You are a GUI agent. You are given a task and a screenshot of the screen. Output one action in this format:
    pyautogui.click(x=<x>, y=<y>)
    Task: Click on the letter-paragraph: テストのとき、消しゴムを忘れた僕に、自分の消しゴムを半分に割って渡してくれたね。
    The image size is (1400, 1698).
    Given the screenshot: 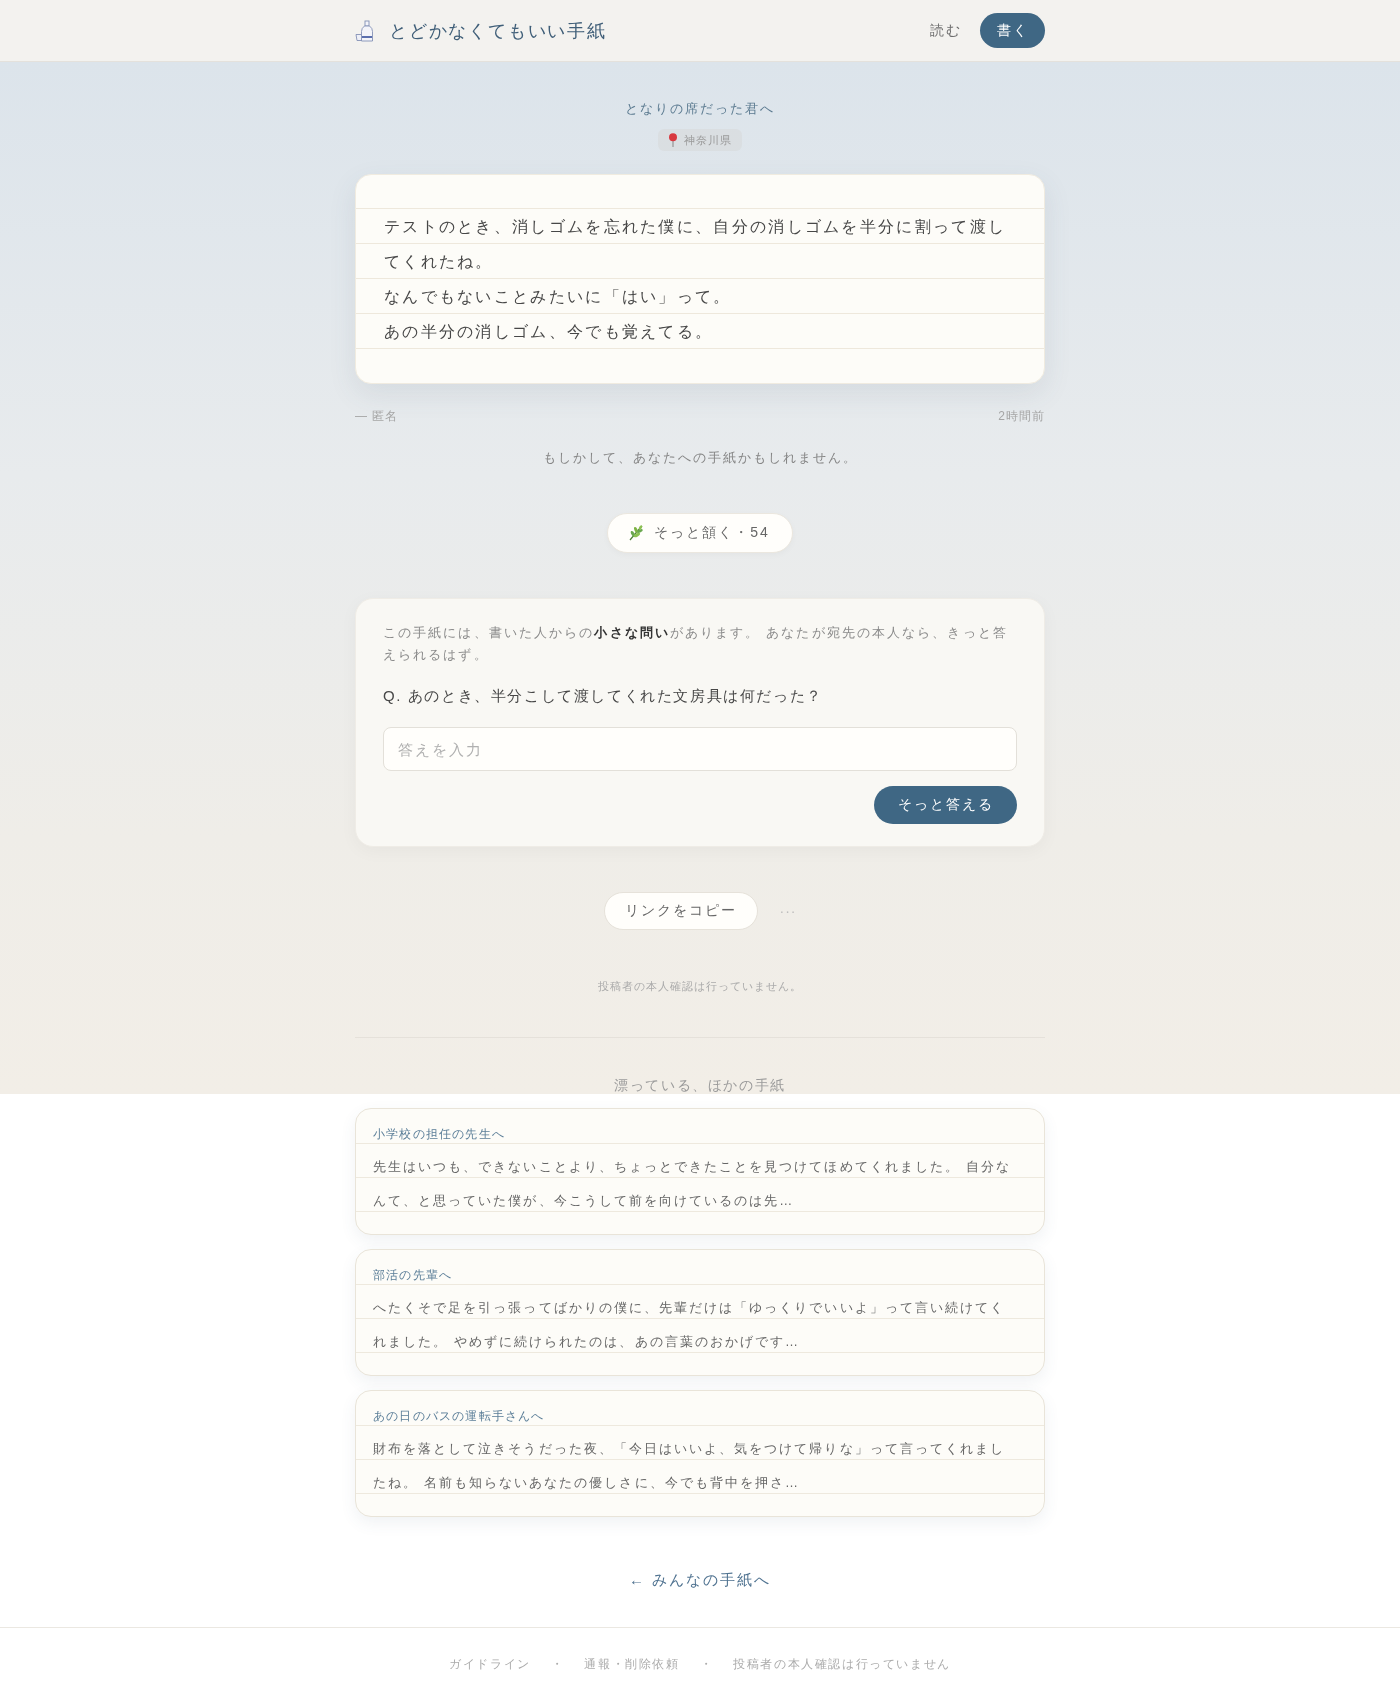 What is the action you would take?
    pyautogui.click(x=695, y=244)
    